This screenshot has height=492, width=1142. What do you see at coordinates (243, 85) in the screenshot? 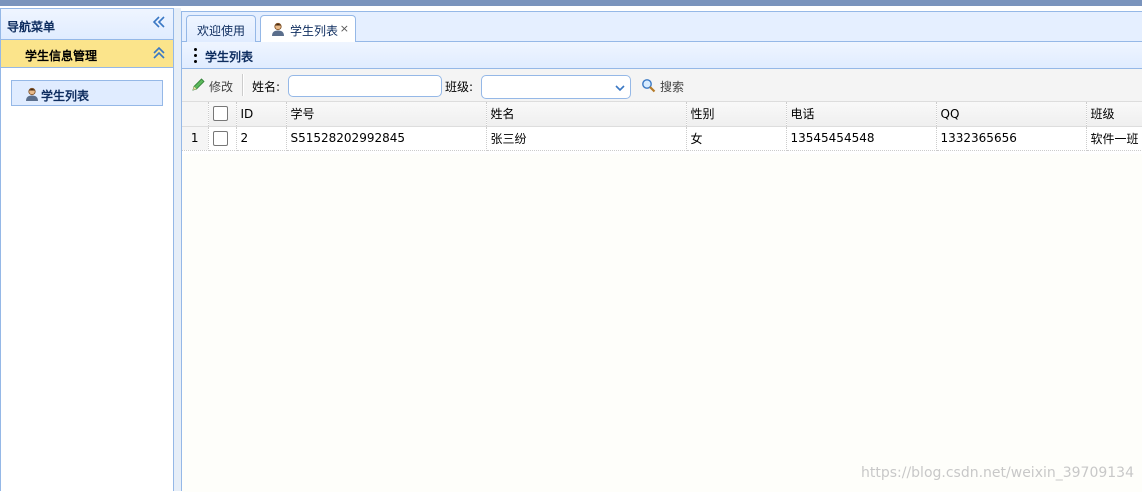
I see `toolbar-separator` at bounding box center [243, 85].